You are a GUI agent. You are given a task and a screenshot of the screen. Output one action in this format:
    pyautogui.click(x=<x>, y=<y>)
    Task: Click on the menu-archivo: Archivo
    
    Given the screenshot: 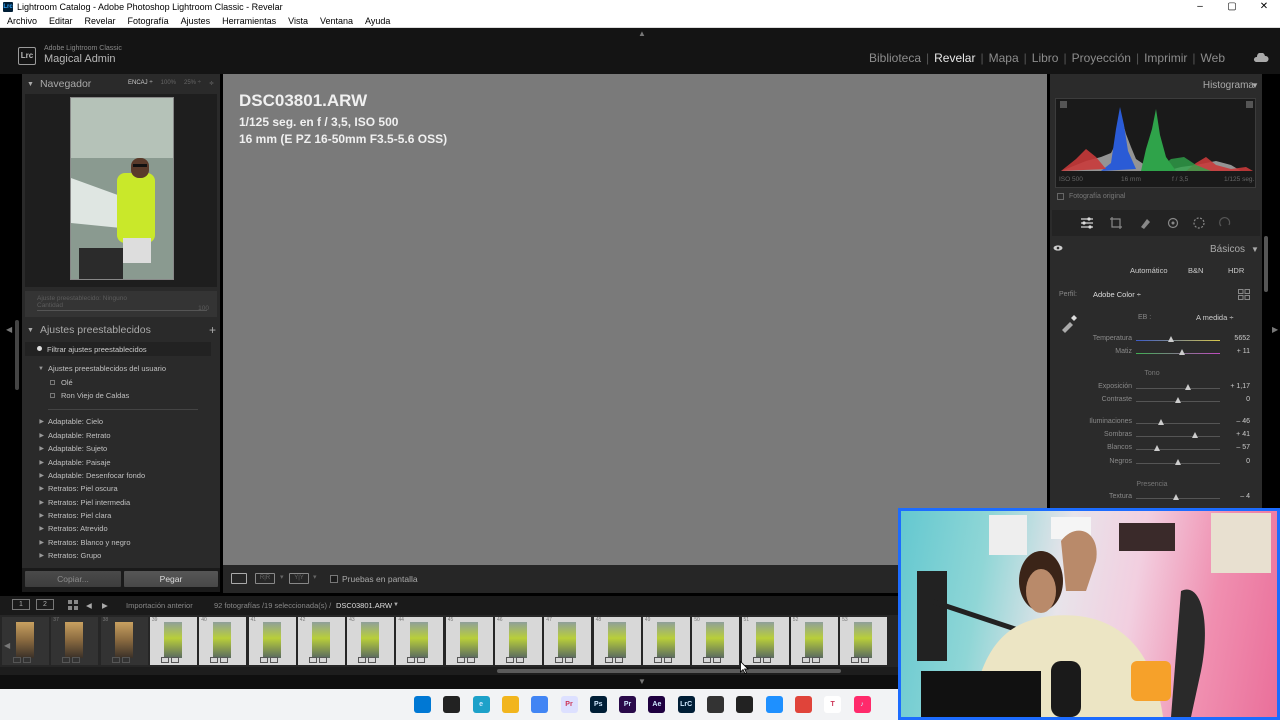 What is the action you would take?
    pyautogui.click(x=21, y=21)
    